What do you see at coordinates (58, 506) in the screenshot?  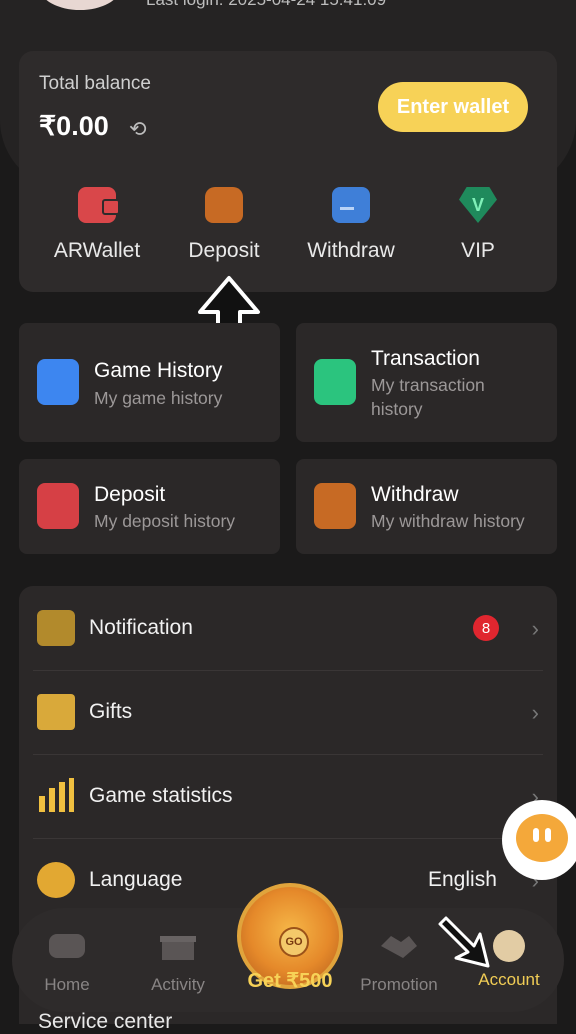 I see `deposit-history-icon` at bounding box center [58, 506].